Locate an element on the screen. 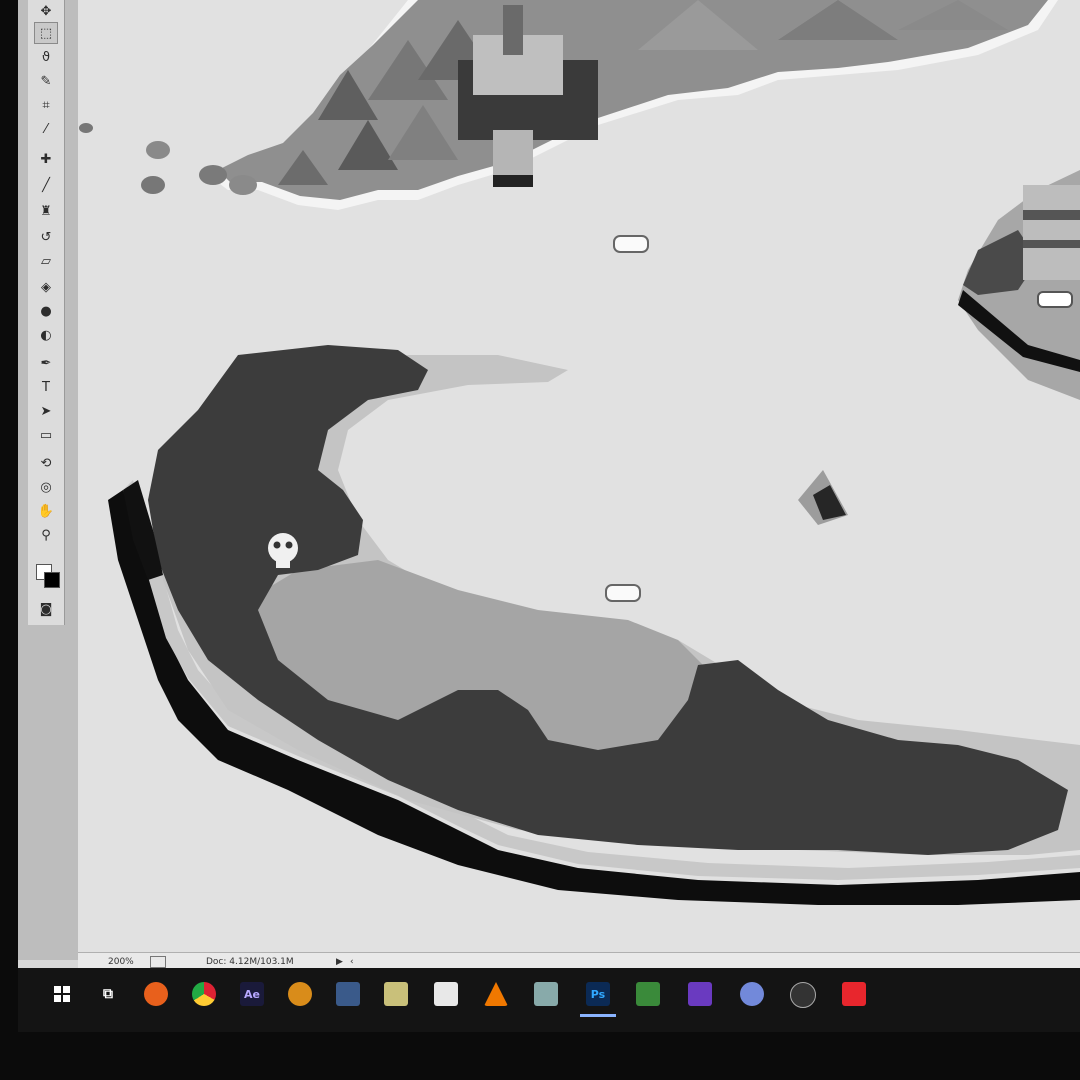 This screenshot has height=1080, width=1080. after-effects-icon: Ae is located at coordinates (252, 994).